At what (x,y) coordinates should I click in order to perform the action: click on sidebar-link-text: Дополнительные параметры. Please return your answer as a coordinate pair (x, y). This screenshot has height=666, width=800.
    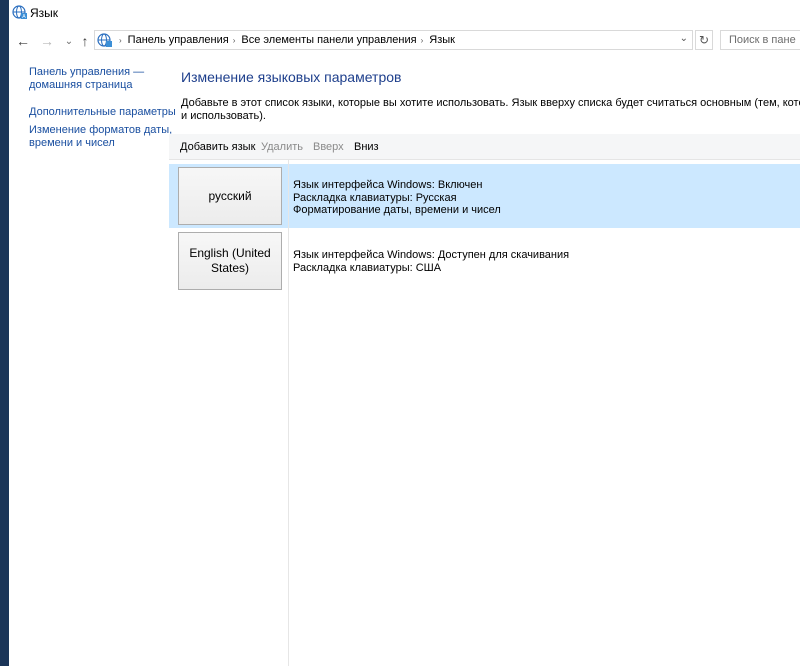
    Looking at the image, I should click on (102, 112).